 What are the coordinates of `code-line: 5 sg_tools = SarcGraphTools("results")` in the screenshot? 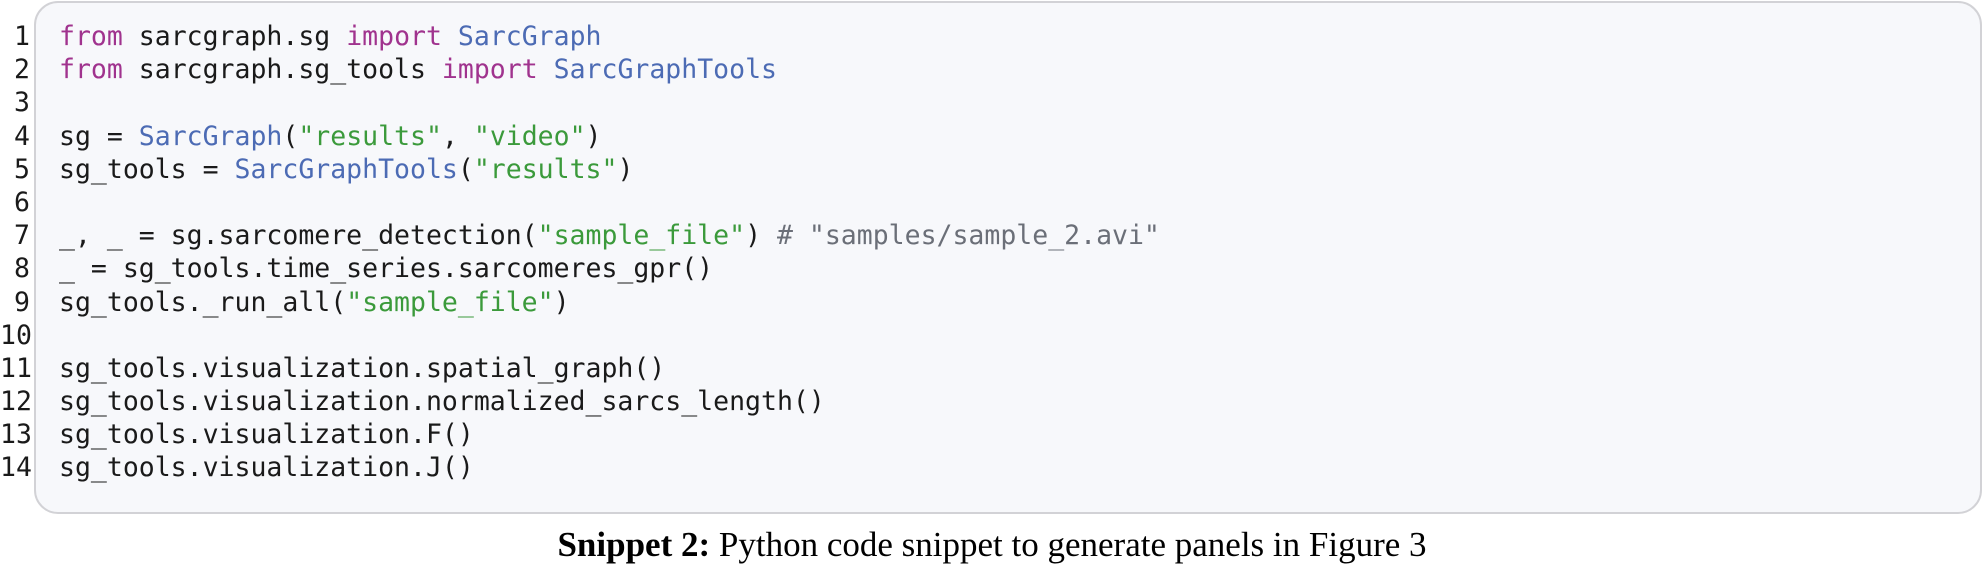 It's located at (992, 169).